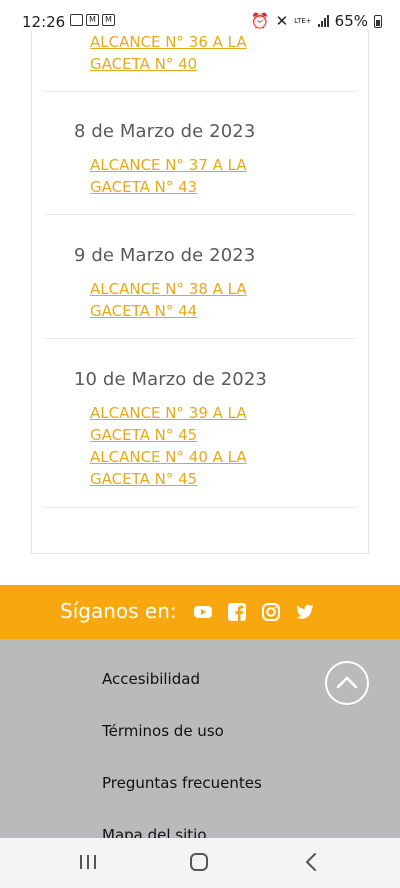 The height and width of the screenshot is (888, 400). Describe the element at coordinates (151, 679) in the screenshot. I see `footer-link-accesibilidad: Accesibilidad` at that location.